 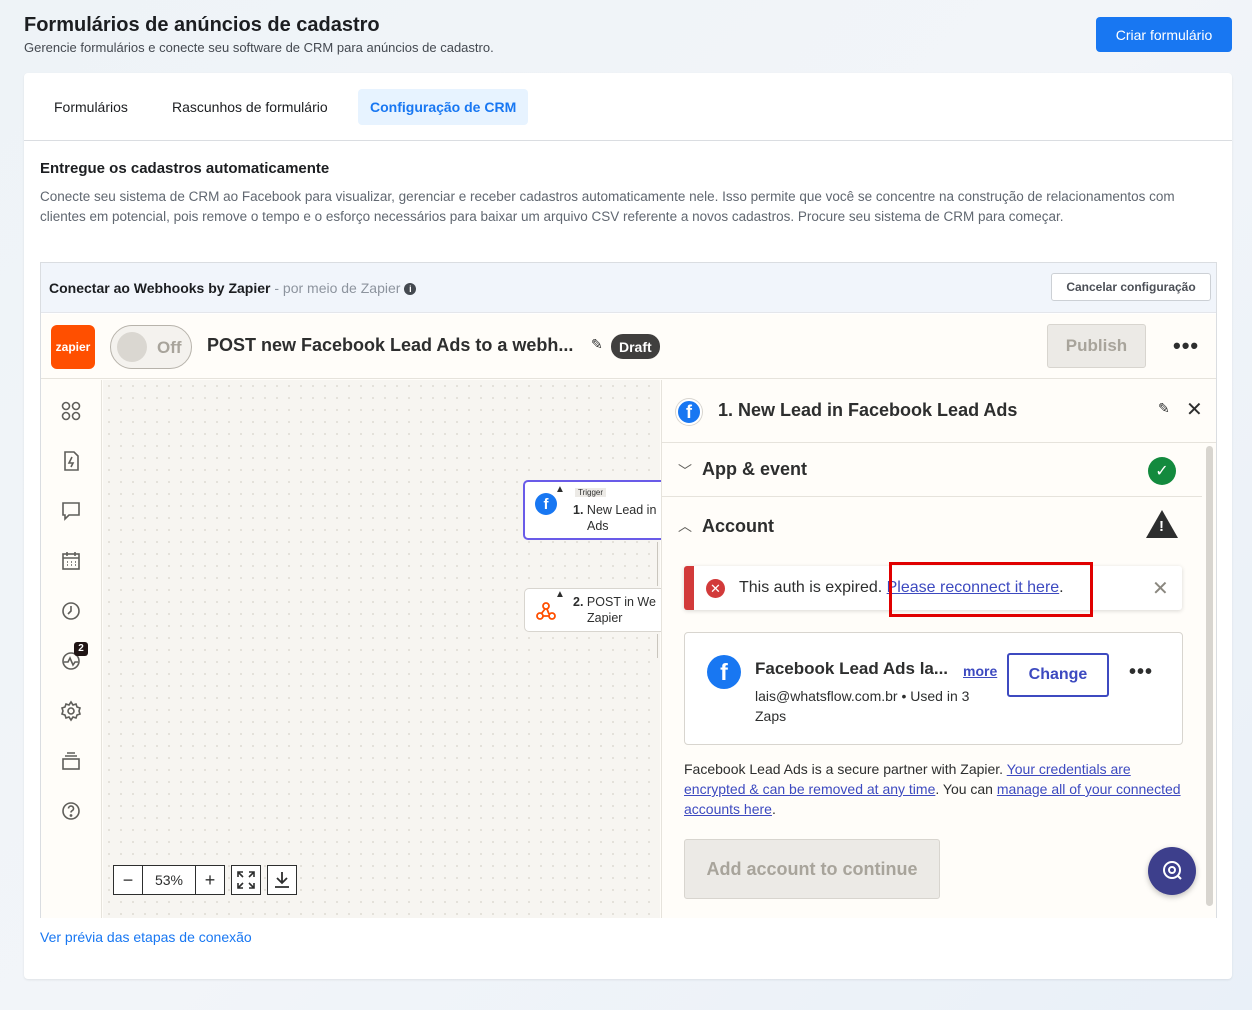 What do you see at coordinates (1141, 672) in the screenshot?
I see `account-options-icon: •••` at bounding box center [1141, 672].